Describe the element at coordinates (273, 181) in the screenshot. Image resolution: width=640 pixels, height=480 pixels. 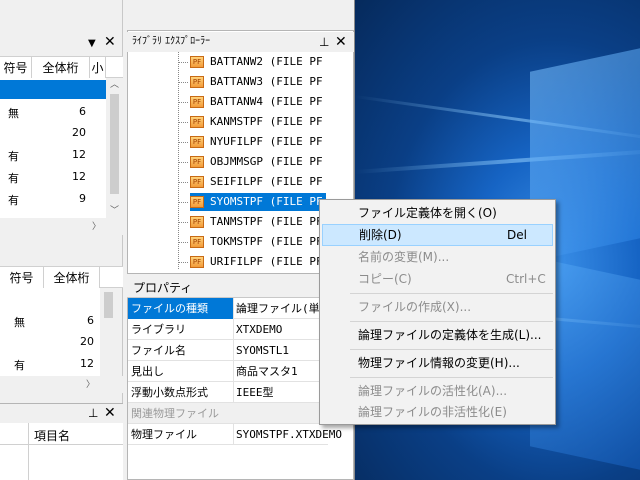
I see `tree-item-label: SEIFILPF (FILE PF )` at that location.